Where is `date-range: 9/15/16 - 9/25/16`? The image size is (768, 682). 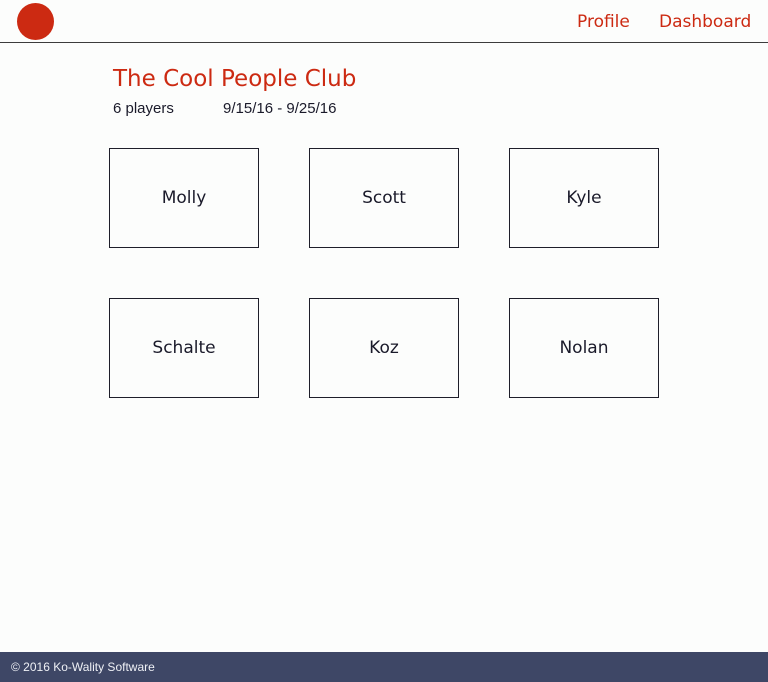
date-range: 9/15/16 - 9/25/16 is located at coordinates (280, 108).